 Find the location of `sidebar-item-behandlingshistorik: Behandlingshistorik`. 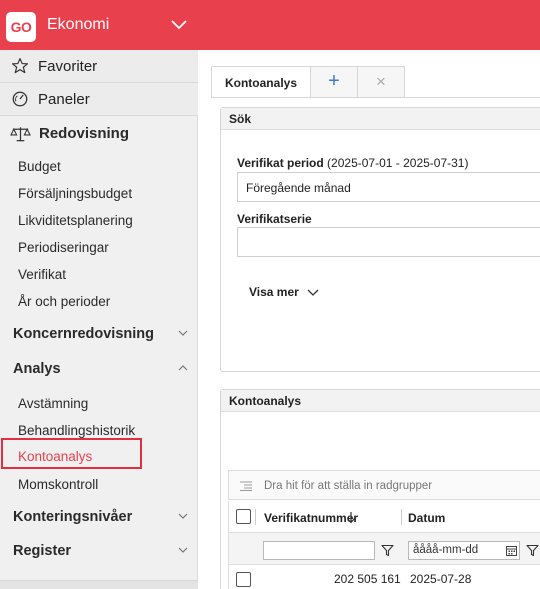

sidebar-item-behandlingshistorik: Behandlingshistorik is located at coordinates (76, 430).